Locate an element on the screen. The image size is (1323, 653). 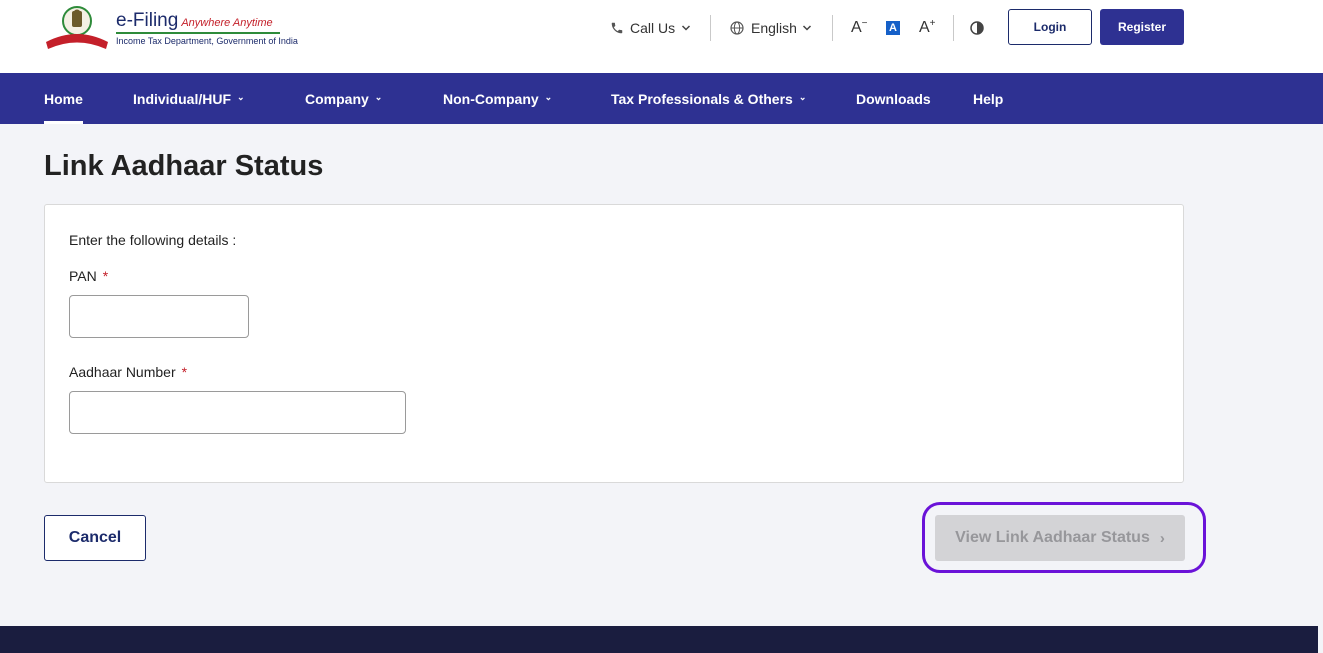
font-increase-icon: A is located at coordinates (924, 27).